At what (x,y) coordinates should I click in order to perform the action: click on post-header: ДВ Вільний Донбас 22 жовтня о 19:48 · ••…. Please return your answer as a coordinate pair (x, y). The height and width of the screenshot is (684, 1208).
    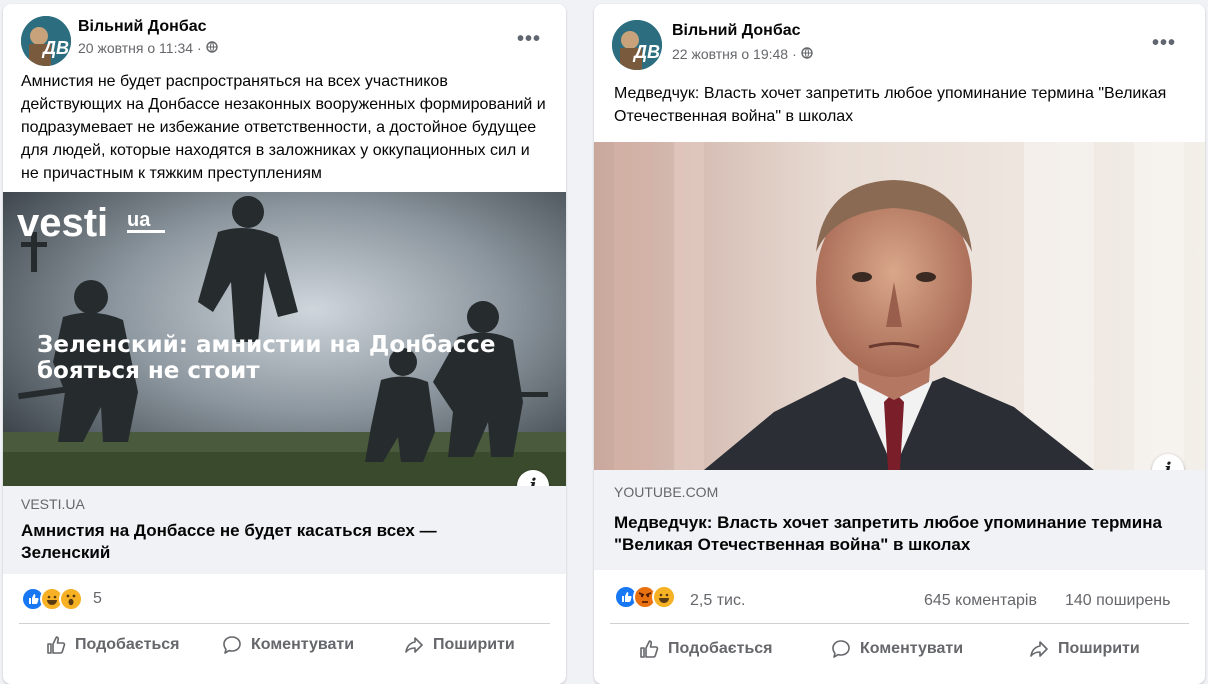
    Looking at the image, I should click on (899, 37).